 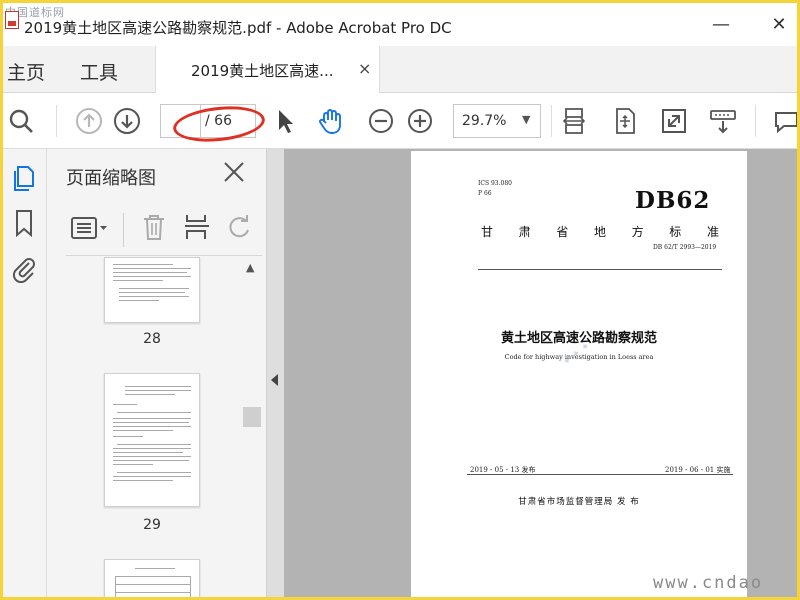 What do you see at coordinates (154, 227) in the screenshot?
I see `delete-page-icon` at bounding box center [154, 227].